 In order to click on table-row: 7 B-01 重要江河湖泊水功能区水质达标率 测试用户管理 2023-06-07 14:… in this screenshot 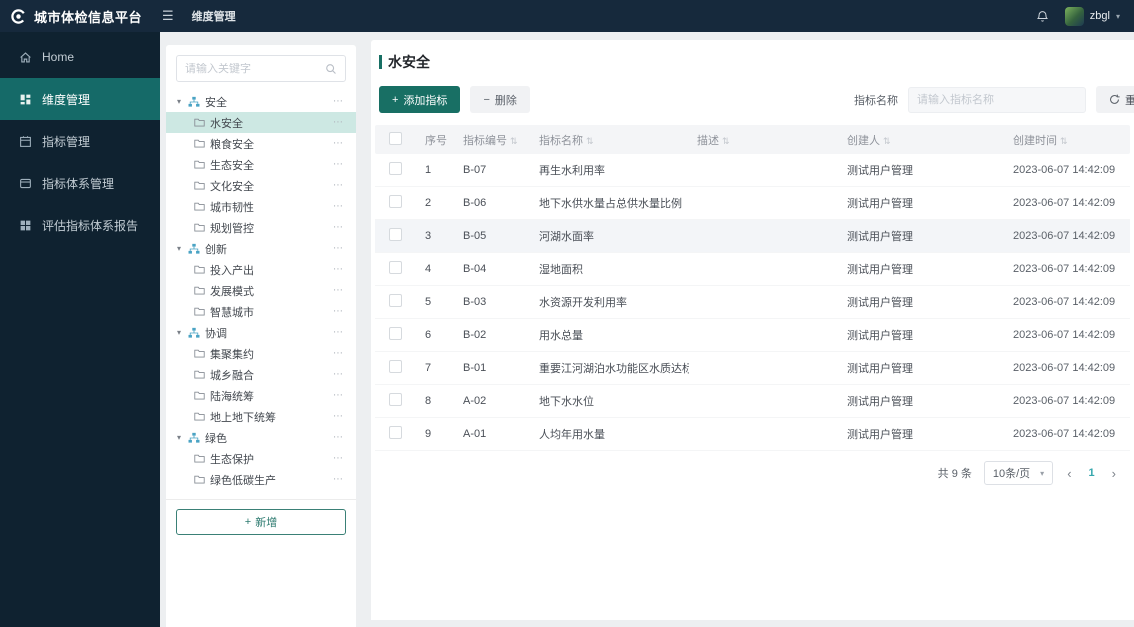, I will do `click(752, 368)`.